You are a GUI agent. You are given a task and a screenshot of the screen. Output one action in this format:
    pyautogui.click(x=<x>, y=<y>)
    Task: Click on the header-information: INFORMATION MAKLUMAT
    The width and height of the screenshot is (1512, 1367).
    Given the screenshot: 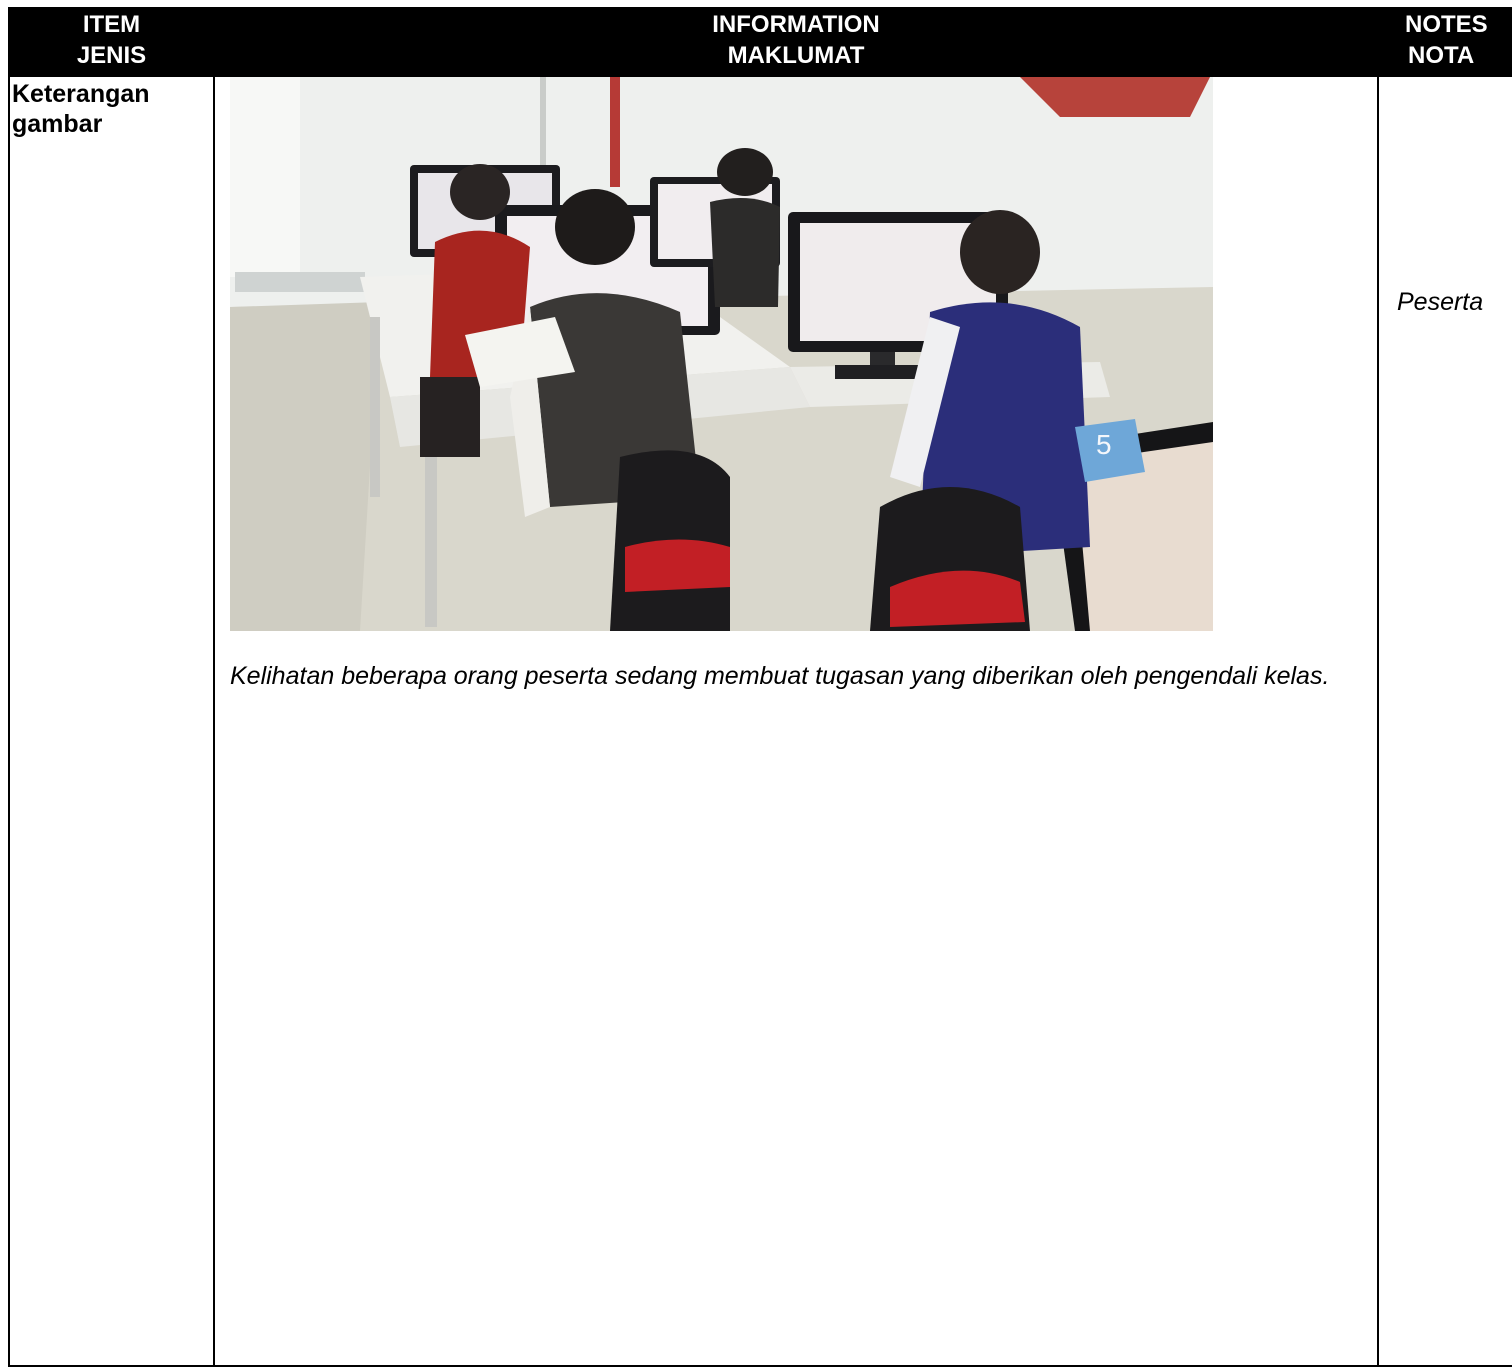 What is the action you would take?
    pyautogui.click(x=796, y=42)
    